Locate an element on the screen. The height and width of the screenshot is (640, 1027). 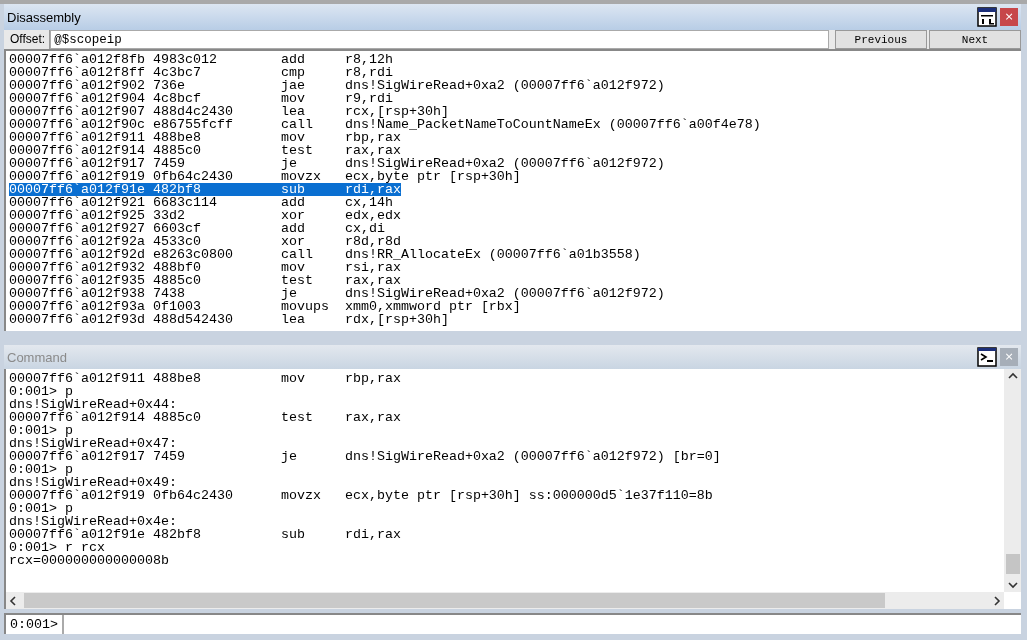
disassembly-line: 00007ff6`a012f935 4885c0 test rax,rax is located at coordinates (205, 280).